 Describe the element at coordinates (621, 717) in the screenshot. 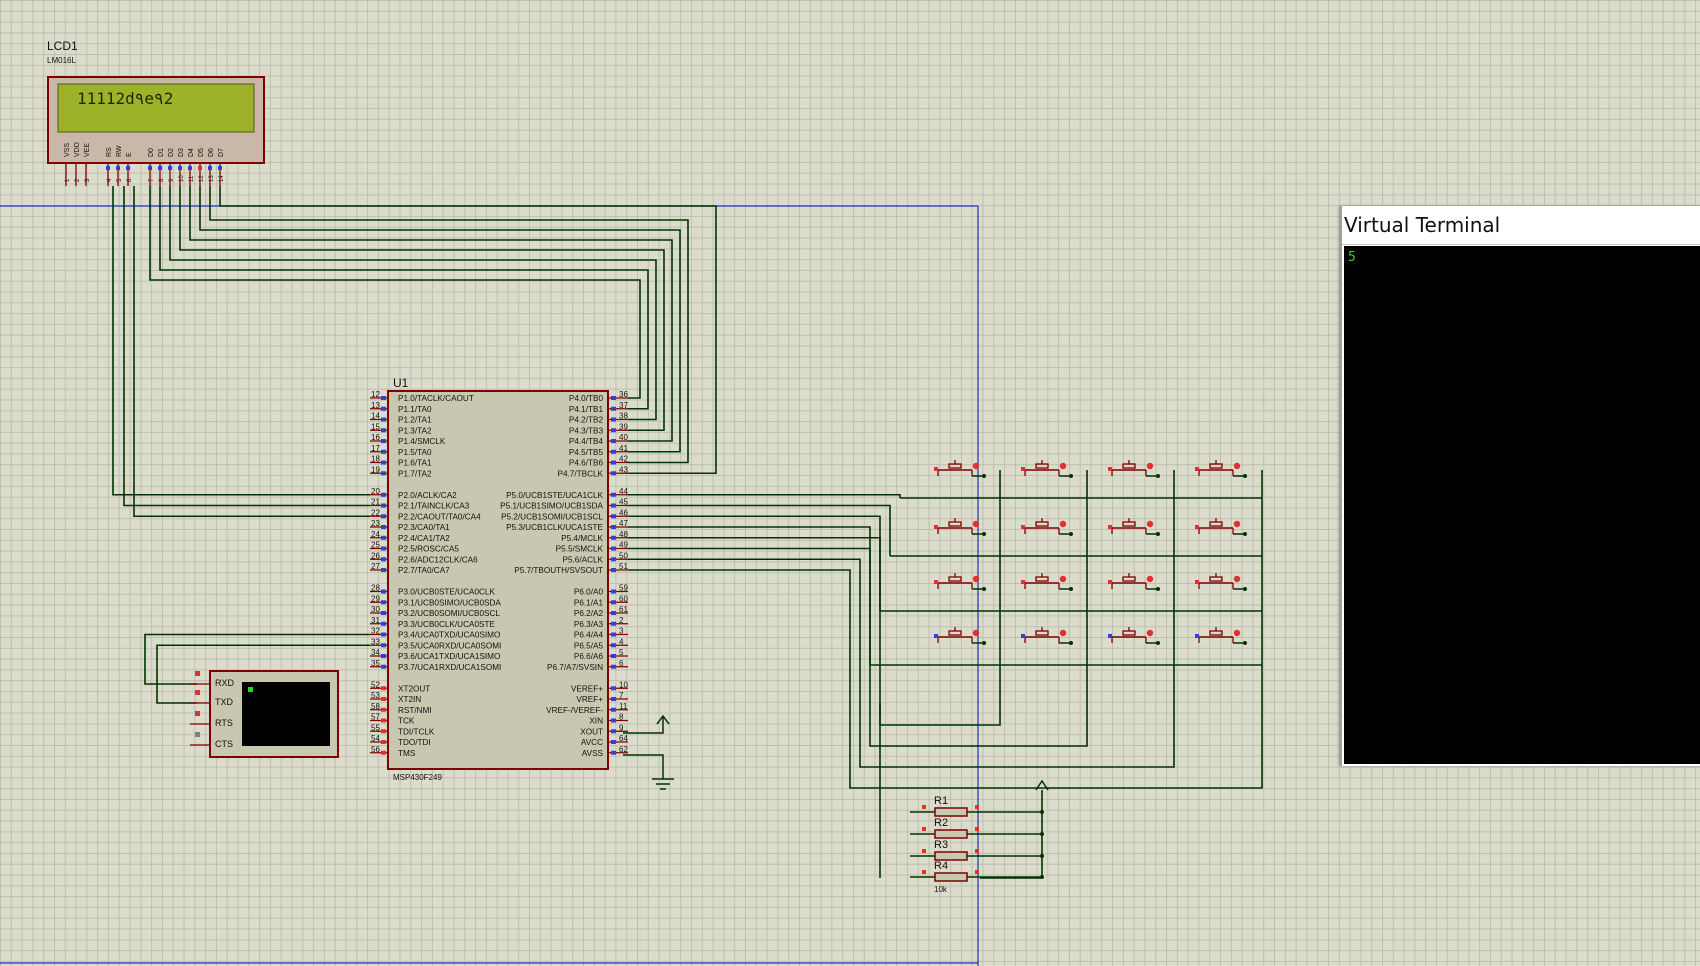

I see `mcu-pin-number: 8` at that location.